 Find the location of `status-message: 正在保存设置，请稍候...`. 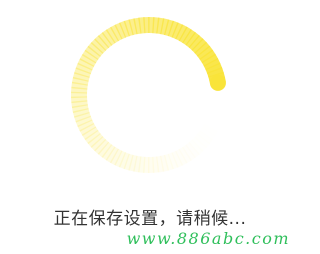

status-message: 正在保存设置，请稍候... is located at coordinates (150, 219).